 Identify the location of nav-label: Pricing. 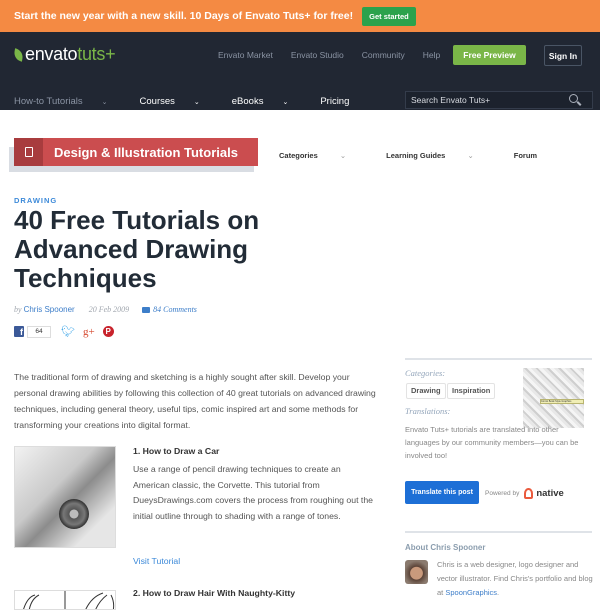
(335, 101).